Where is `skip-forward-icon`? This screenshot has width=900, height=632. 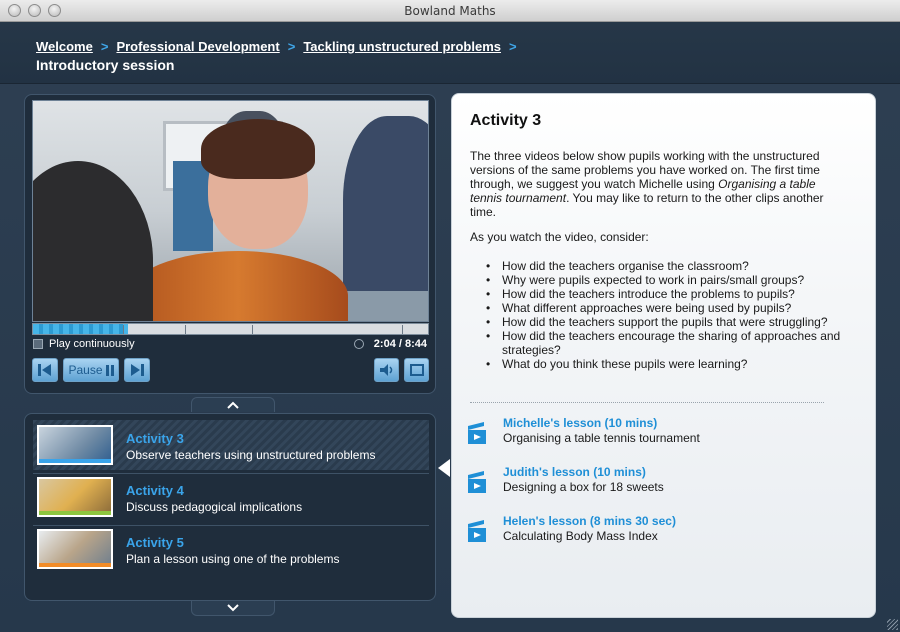
skip-forward-icon is located at coordinates (137, 370).